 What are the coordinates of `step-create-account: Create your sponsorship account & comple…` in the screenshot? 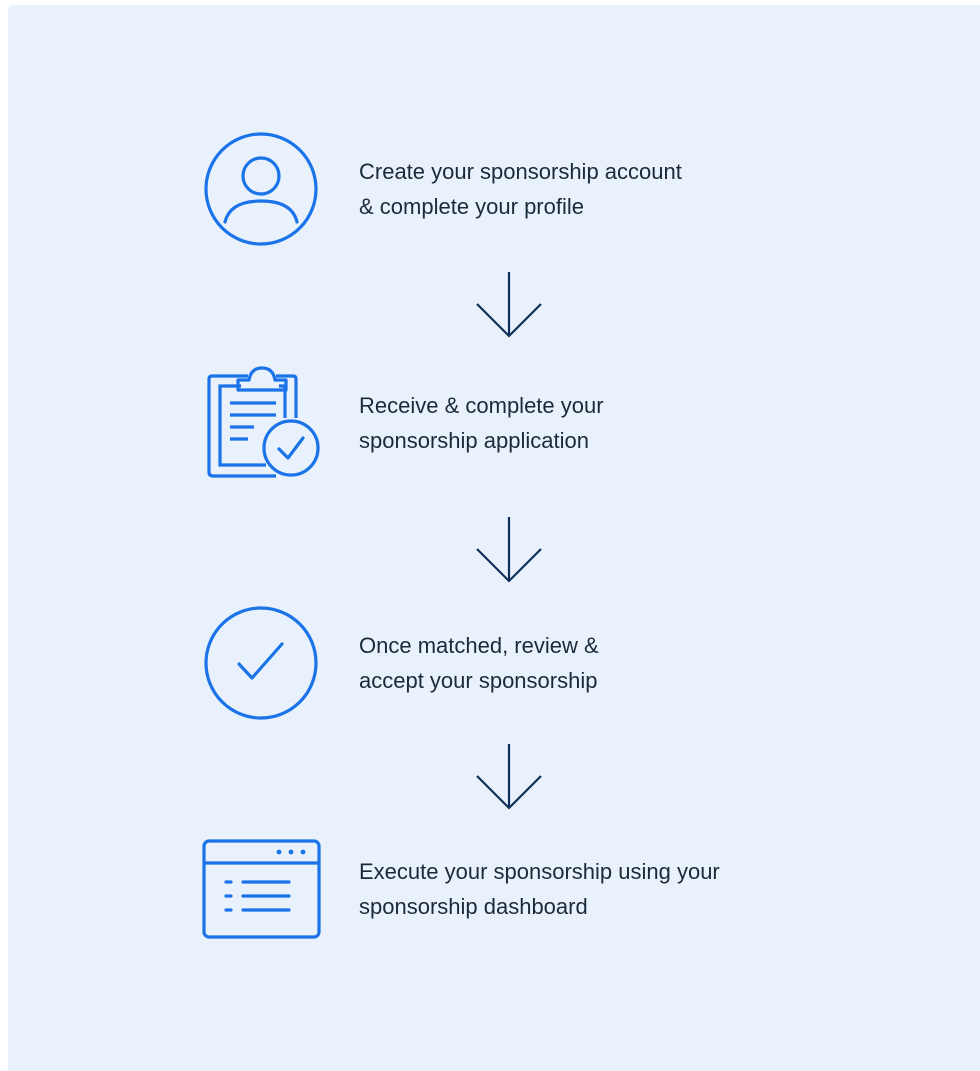 It's located at (526, 189).